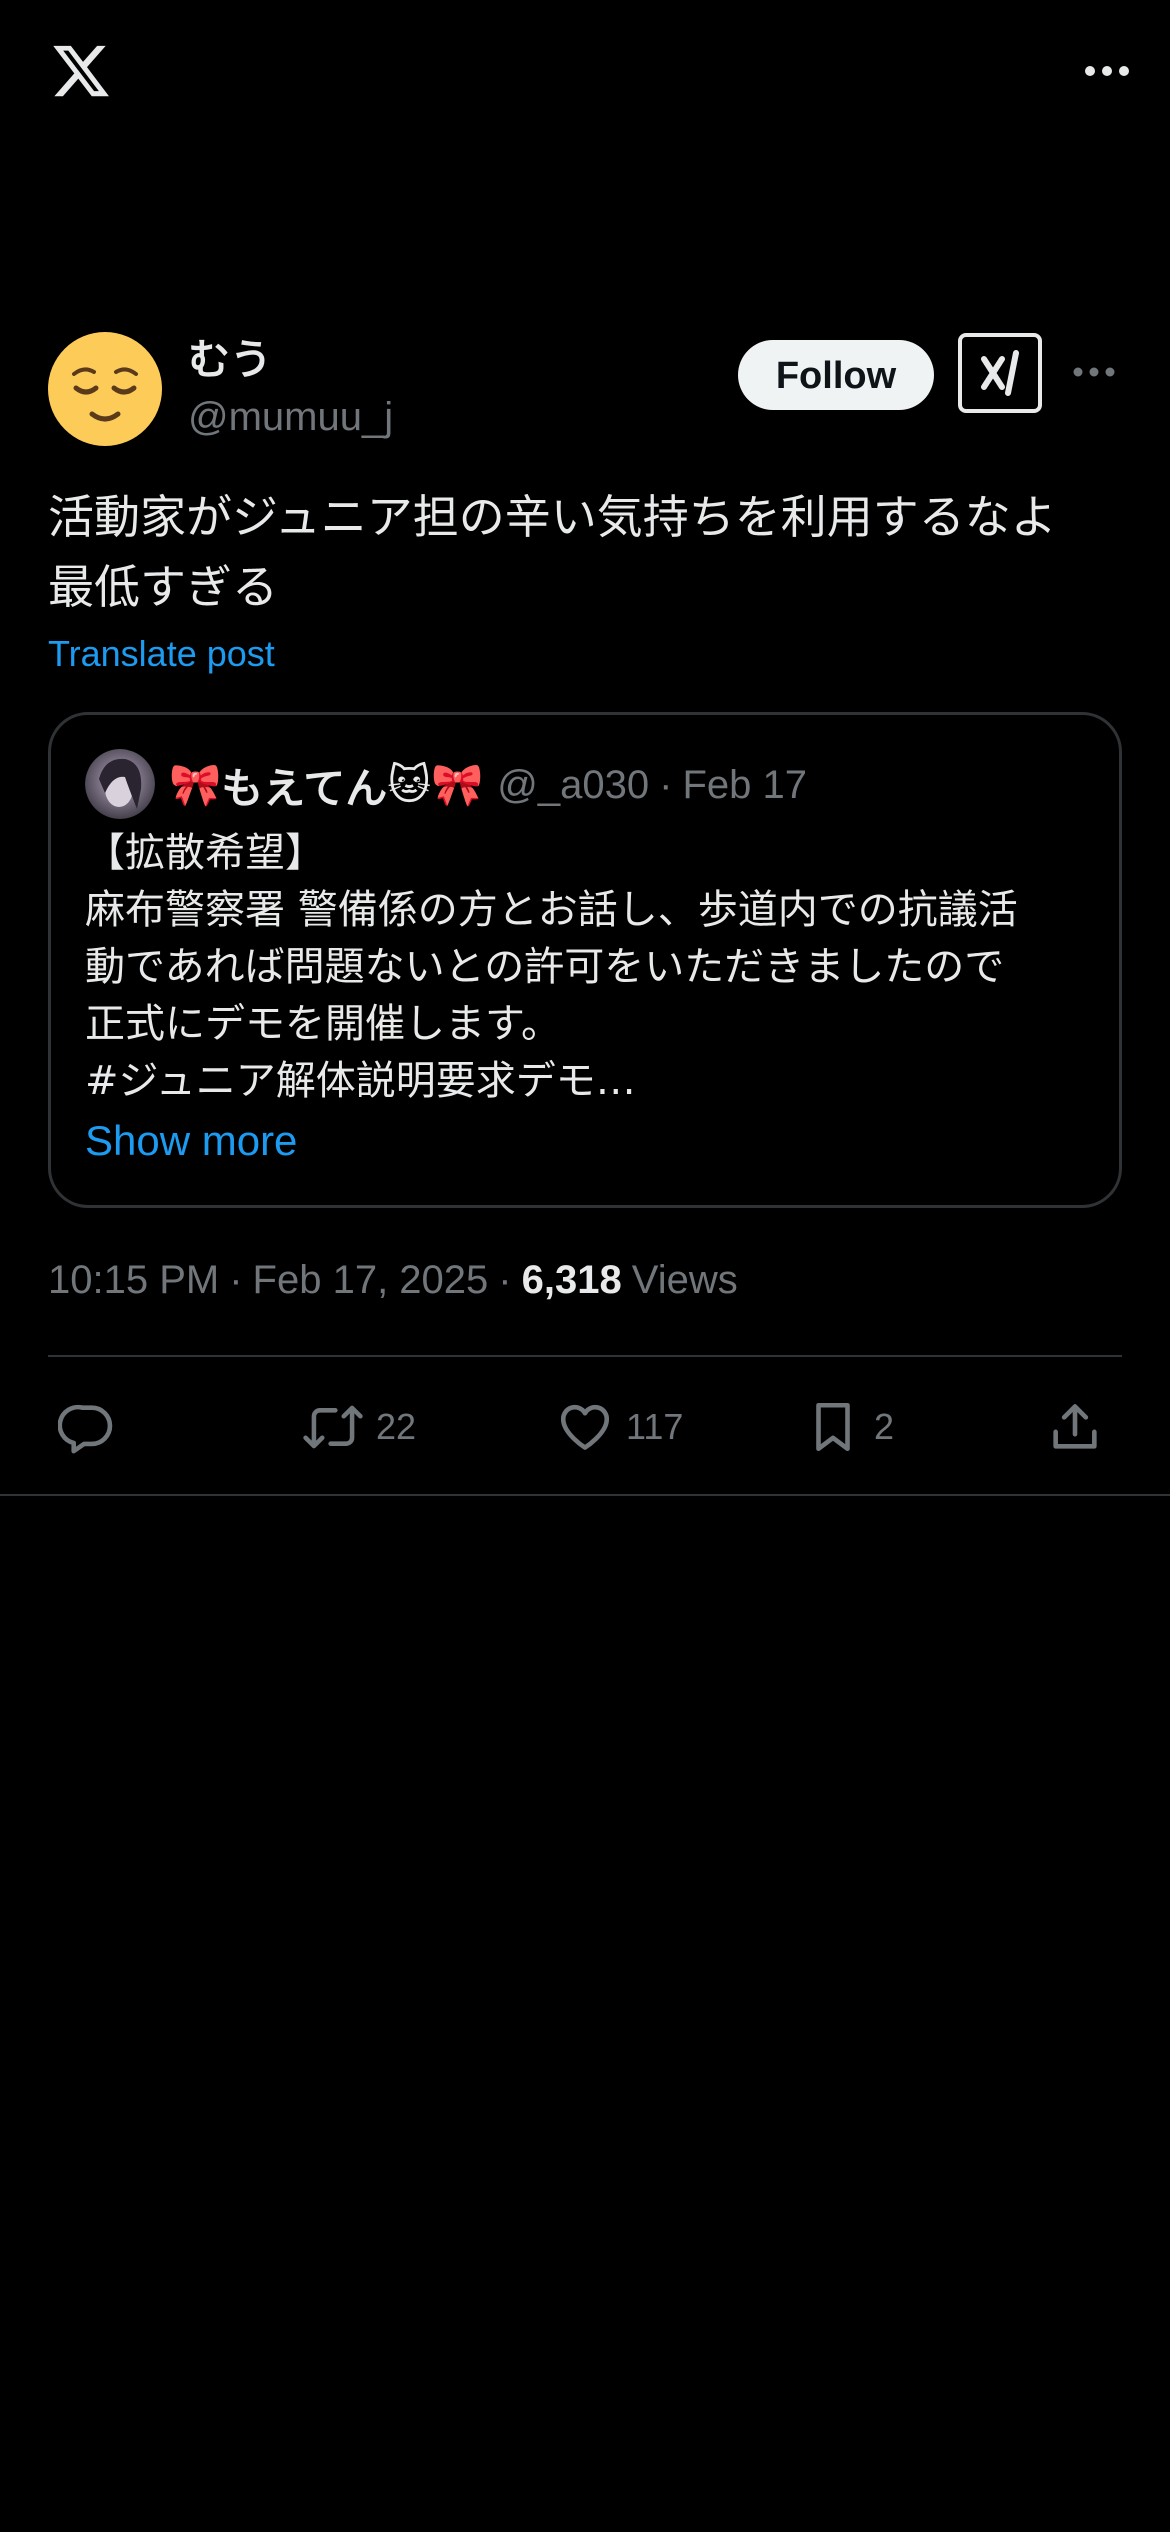  Describe the element at coordinates (195, 784) in the screenshot. I see `ribbon-emoji: 🎀` at that location.